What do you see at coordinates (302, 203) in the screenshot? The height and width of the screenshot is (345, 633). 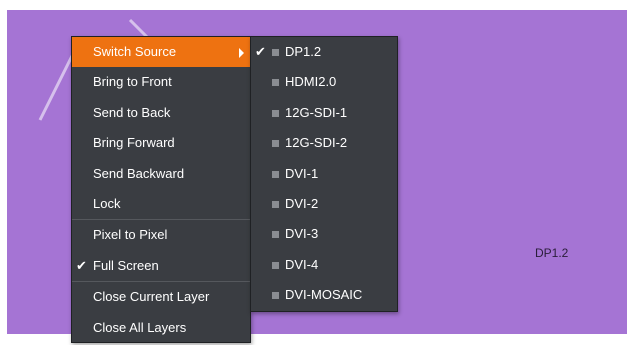 I see `source-item-label: DVI-2` at bounding box center [302, 203].